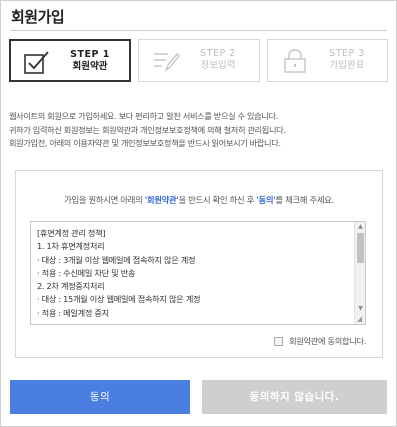 This screenshot has height=427, width=397. What do you see at coordinates (36, 62) in the screenshot?
I see `checkbox-check-icon` at bounding box center [36, 62].